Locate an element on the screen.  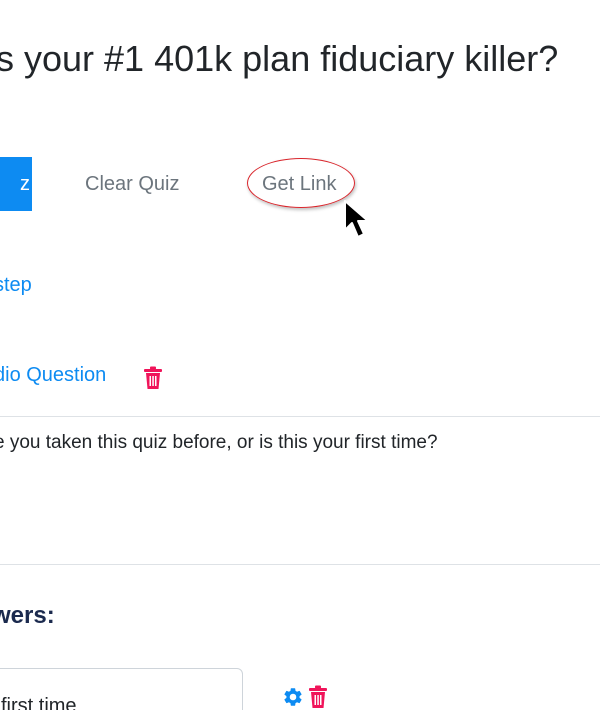
clear-quiz-button: Clear Quiz is located at coordinates (132, 184).